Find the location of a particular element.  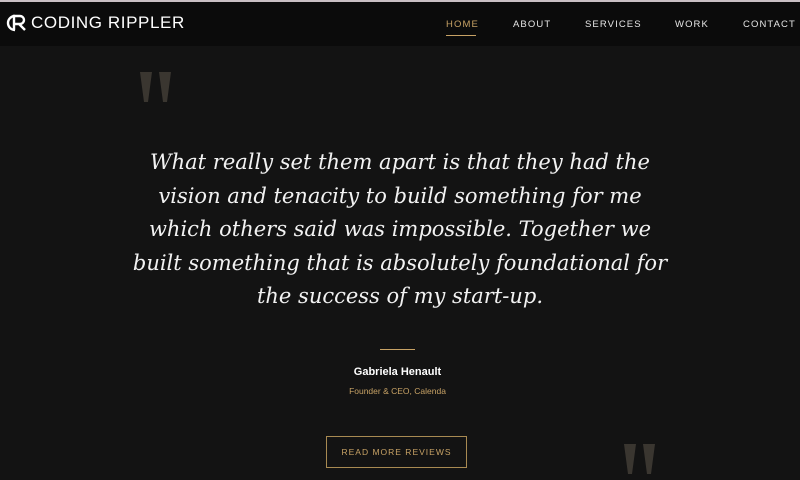

close-quote-icon is located at coordinates (639, 459).